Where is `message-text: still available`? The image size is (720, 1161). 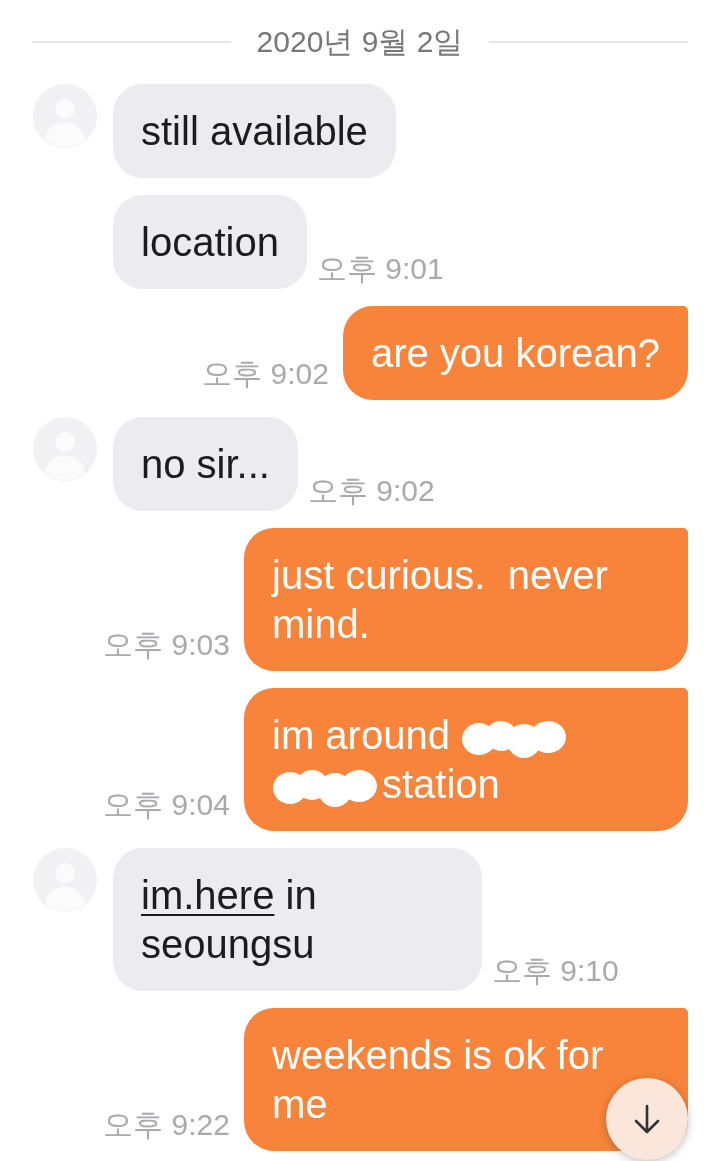 message-text: still available is located at coordinates (254, 130).